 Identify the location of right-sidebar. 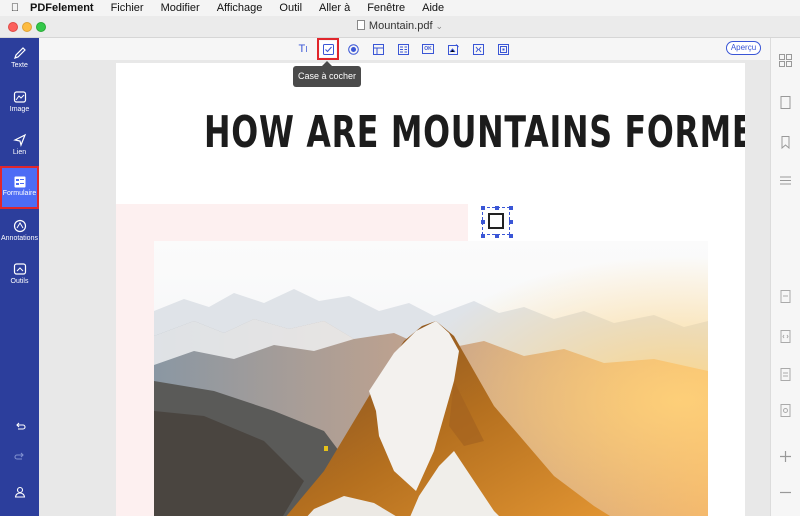
(785, 277).